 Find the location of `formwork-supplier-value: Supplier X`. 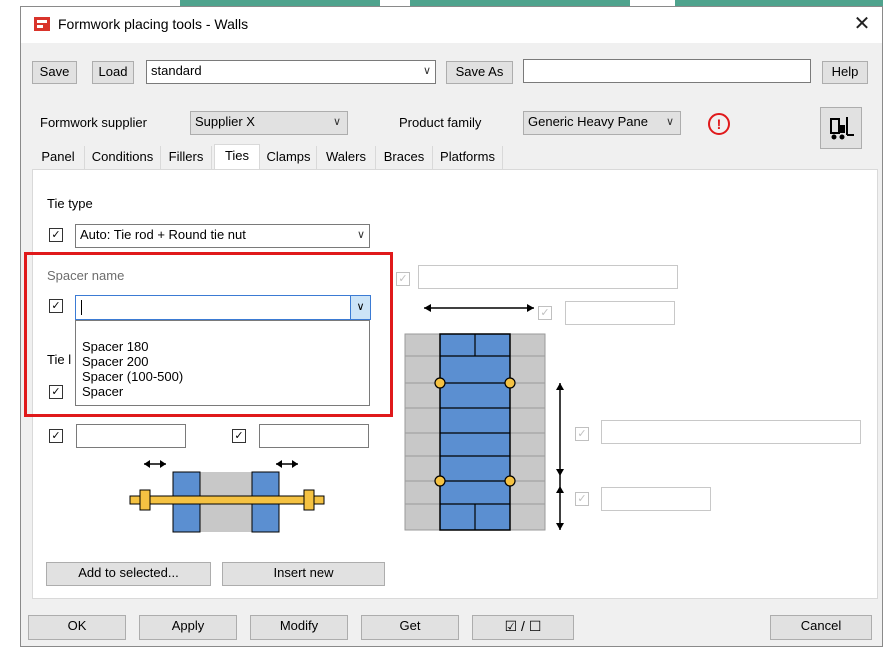

formwork-supplier-value: Supplier X is located at coordinates (225, 121).